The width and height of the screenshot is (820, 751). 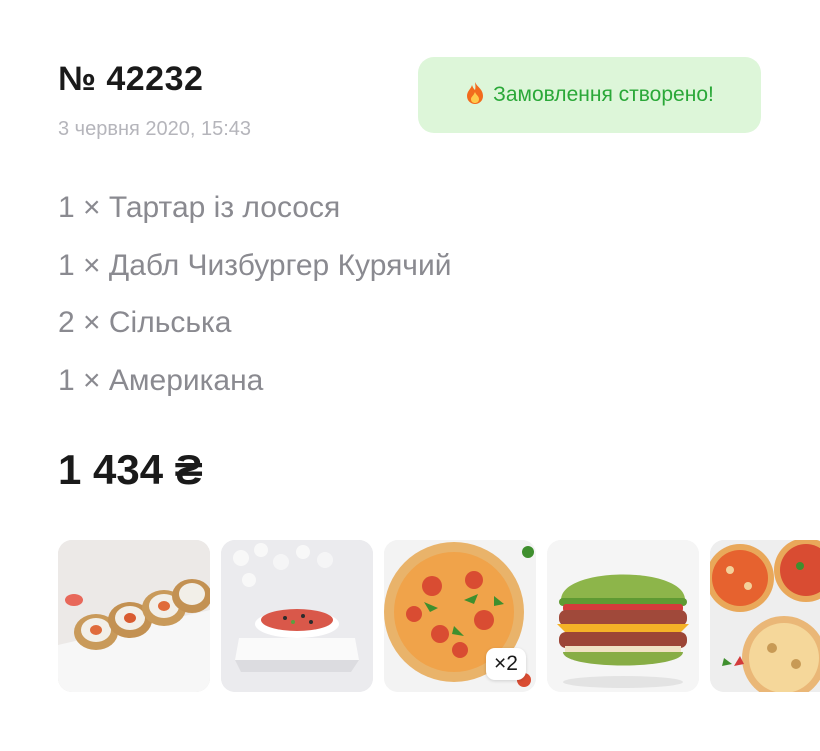 What do you see at coordinates (297, 616) in the screenshot?
I see `salmon-tartare-image` at bounding box center [297, 616].